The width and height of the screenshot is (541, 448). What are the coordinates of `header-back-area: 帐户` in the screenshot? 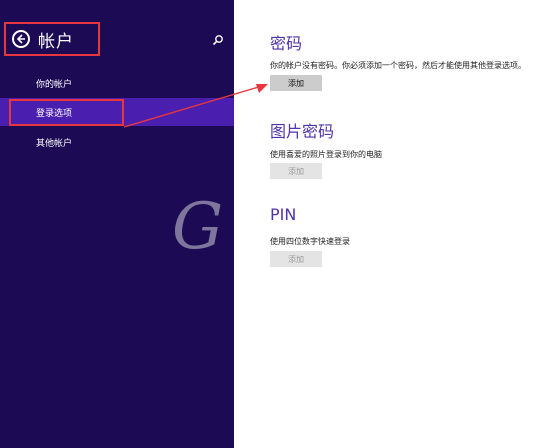 It's located at (52, 39).